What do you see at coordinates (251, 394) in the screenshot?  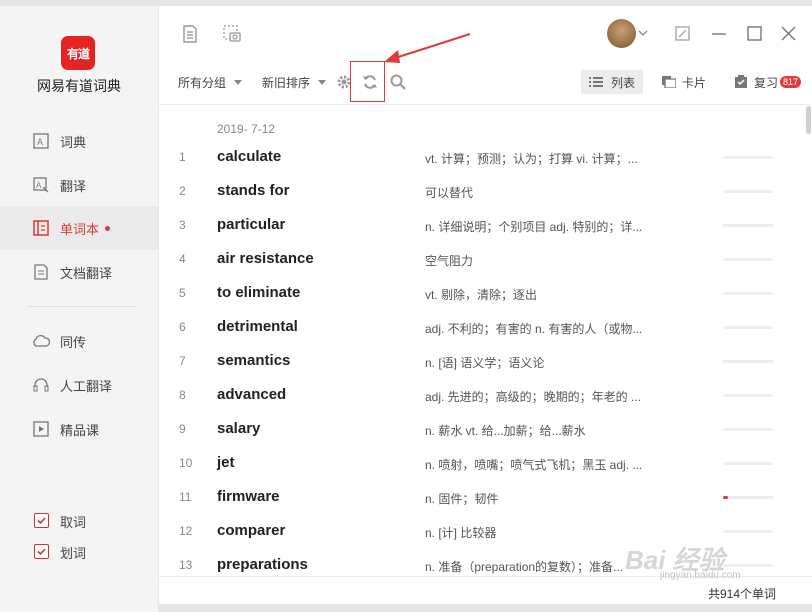 I see `row-word: advanced` at bounding box center [251, 394].